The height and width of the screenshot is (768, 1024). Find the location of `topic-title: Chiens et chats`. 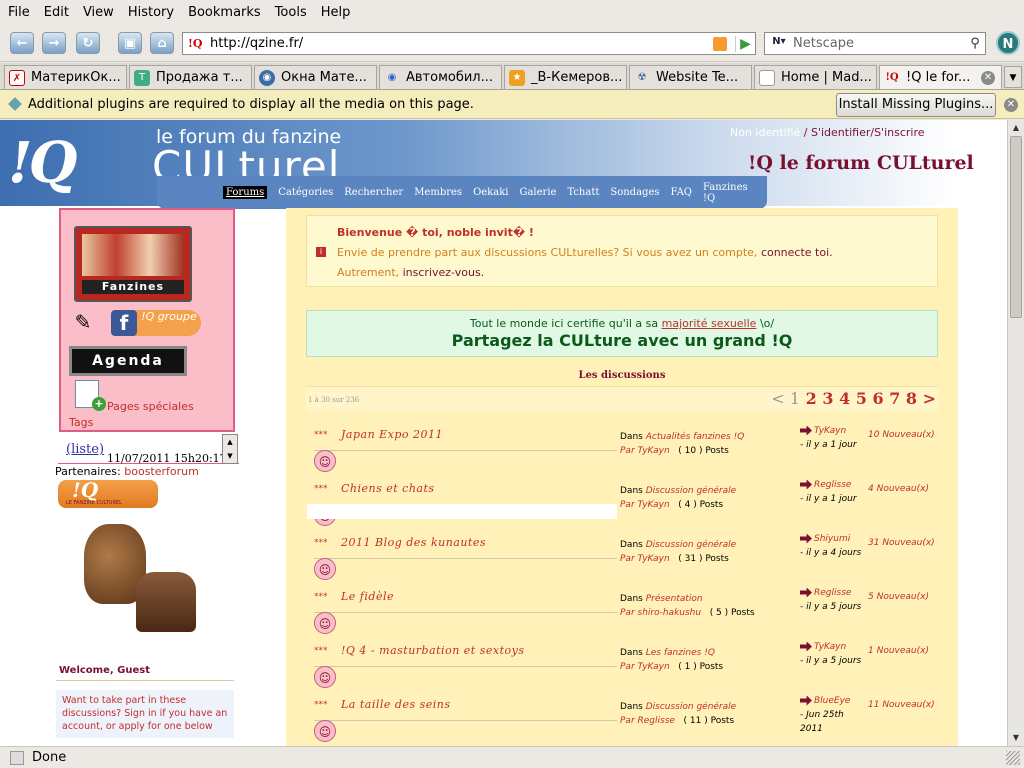

topic-title: Chiens et chats is located at coordinates (388, 488).